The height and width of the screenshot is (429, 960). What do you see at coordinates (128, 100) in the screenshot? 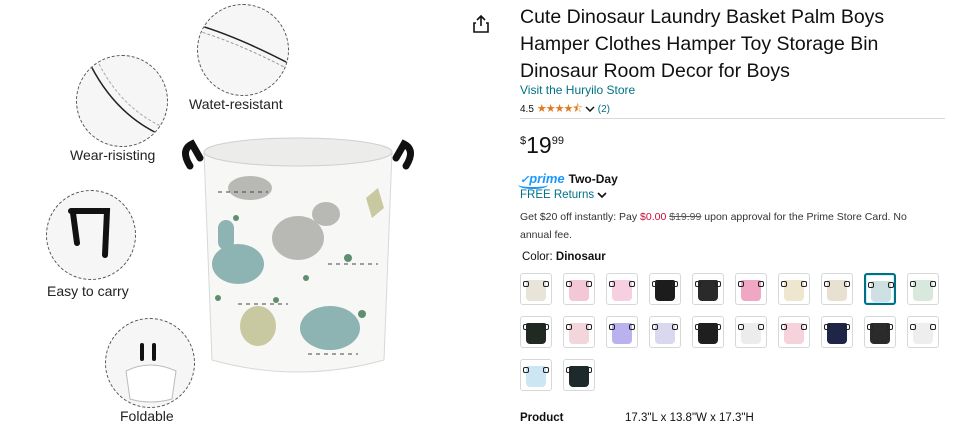
I see `rim-detail-image` at bounding box center [128, 100].